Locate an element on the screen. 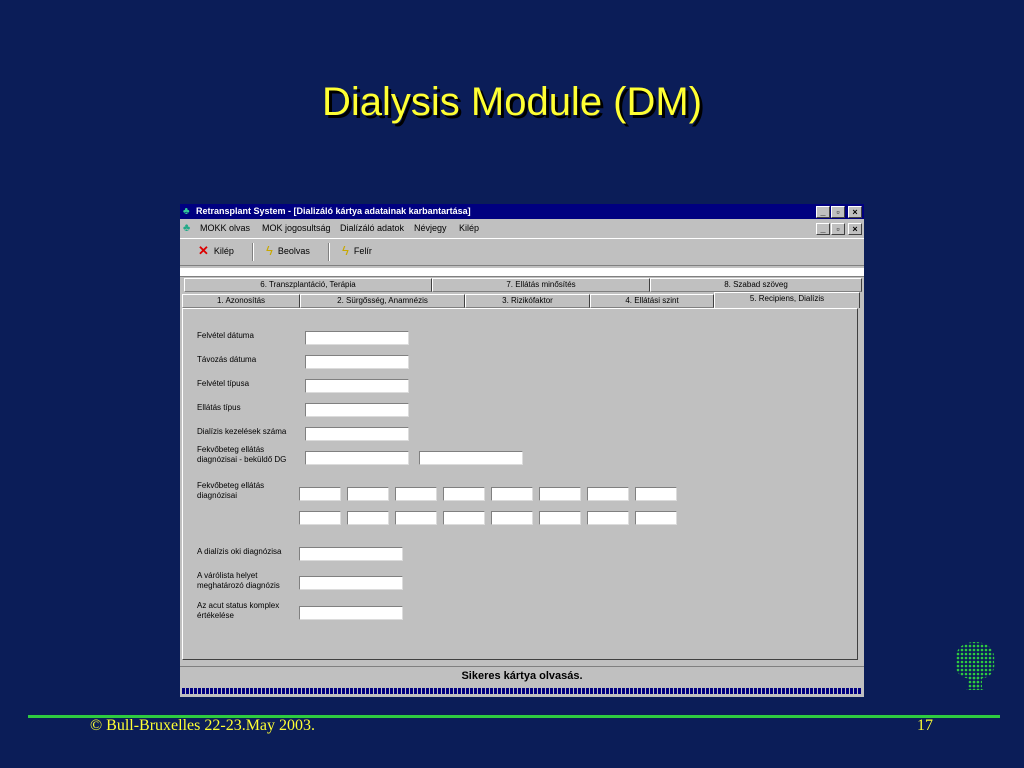  progress-fill is located at coordinates (522, 691).